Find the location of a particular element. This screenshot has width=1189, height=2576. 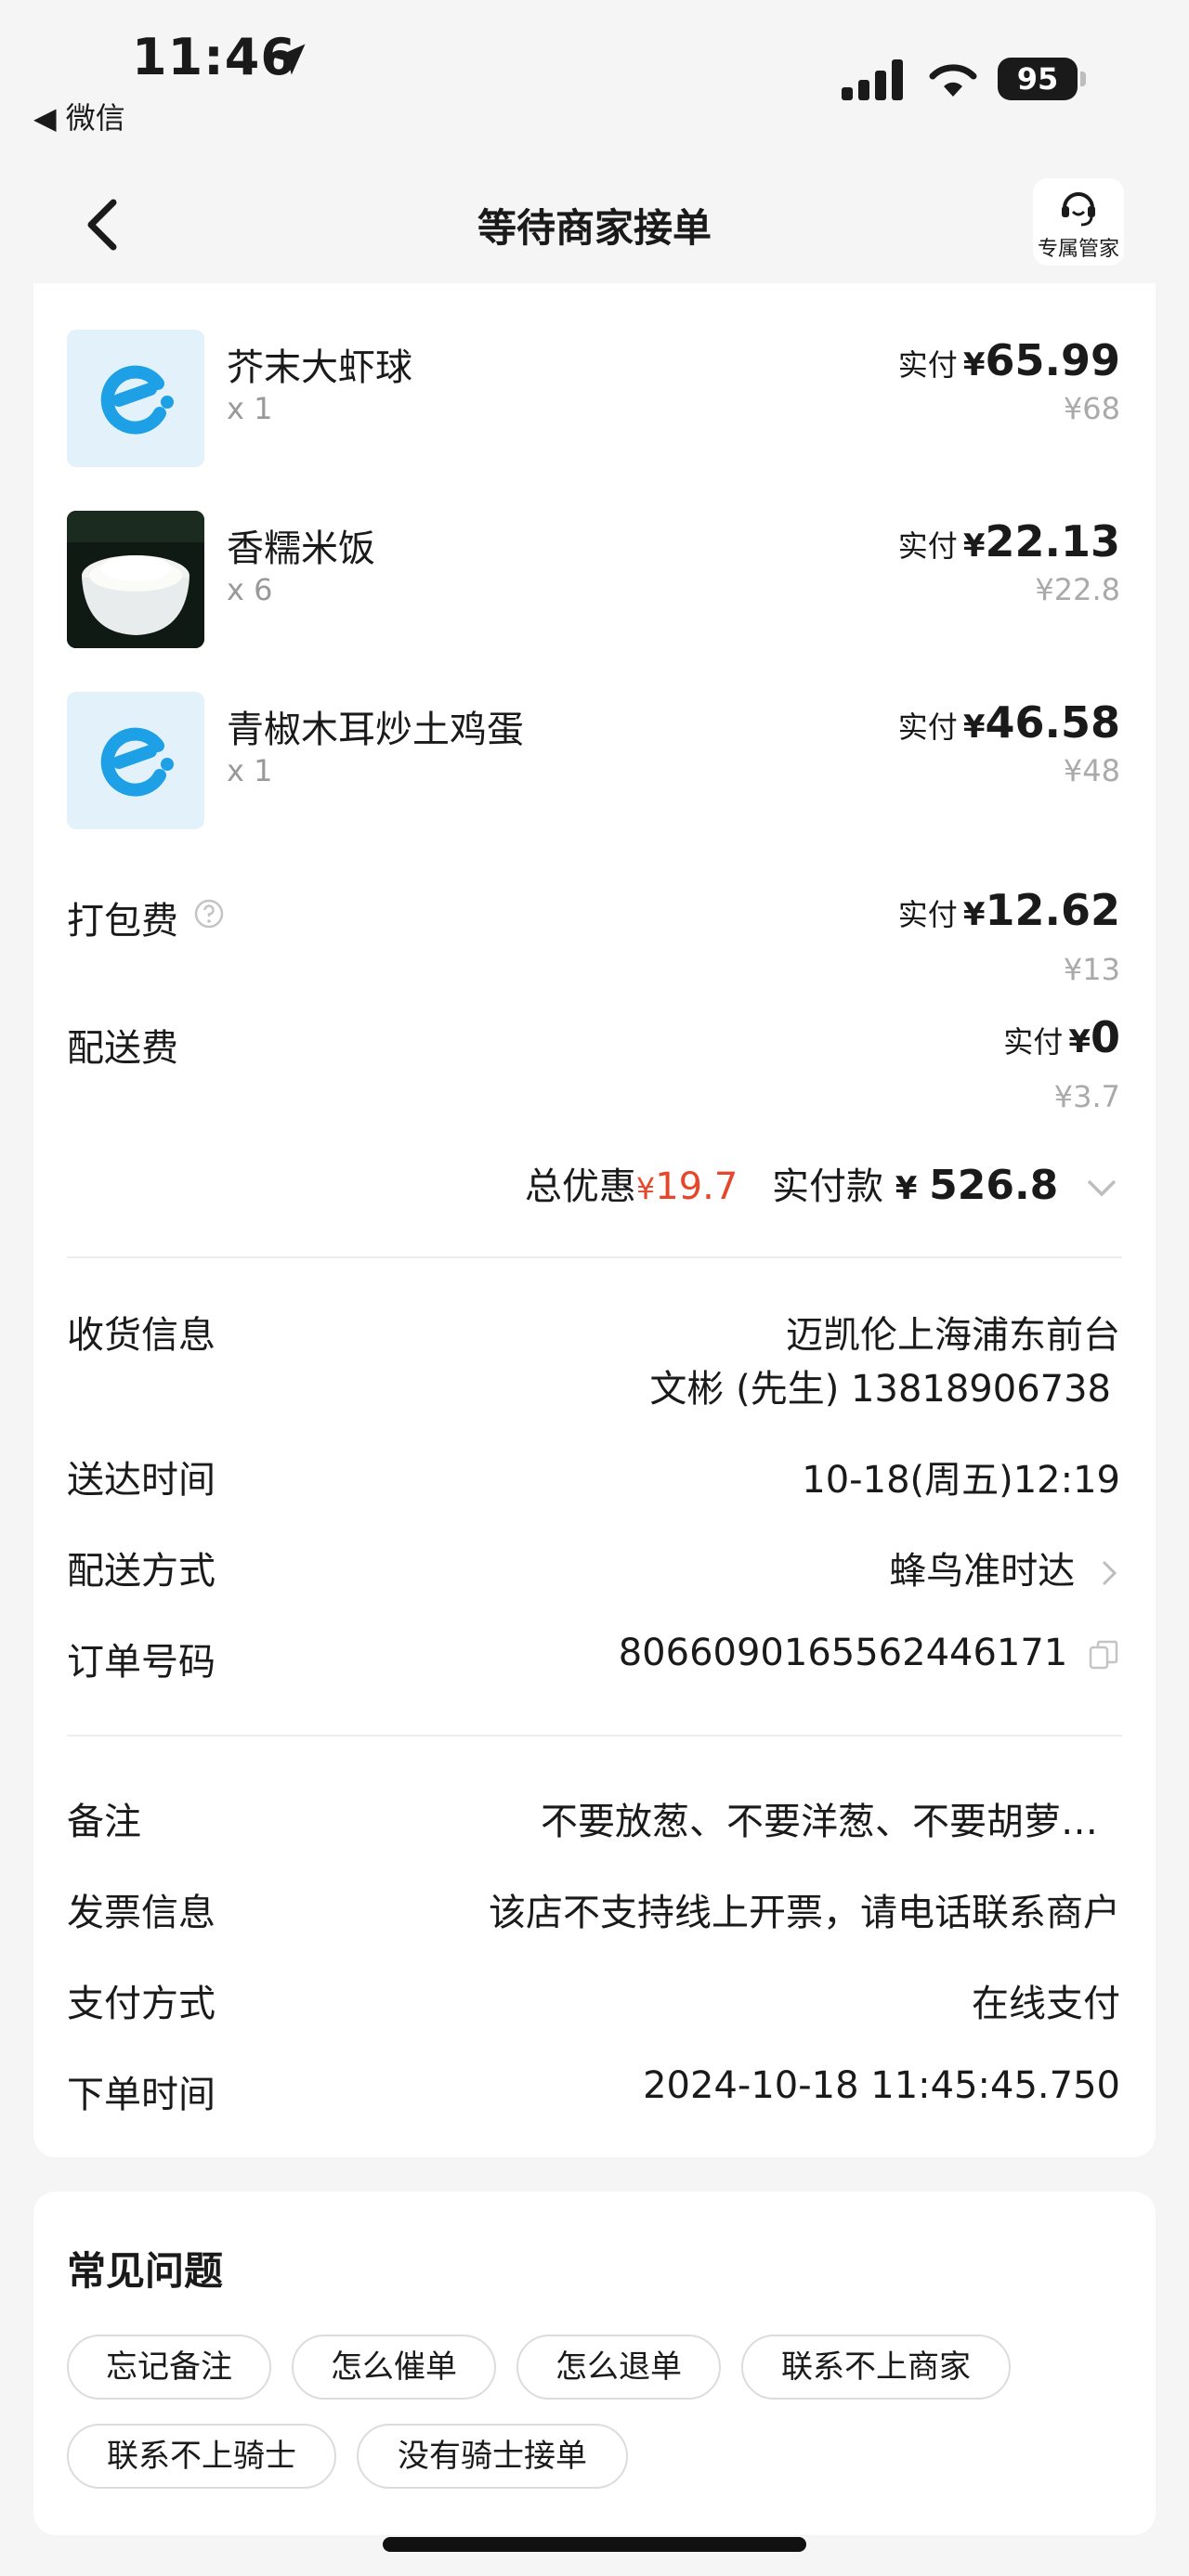

faq-card: 常见问题 忘记备注 怎么催单 怎么退单 联系不上商家 联系不上骑士 没有骑士接单 is located at coordinates (594, 2363).